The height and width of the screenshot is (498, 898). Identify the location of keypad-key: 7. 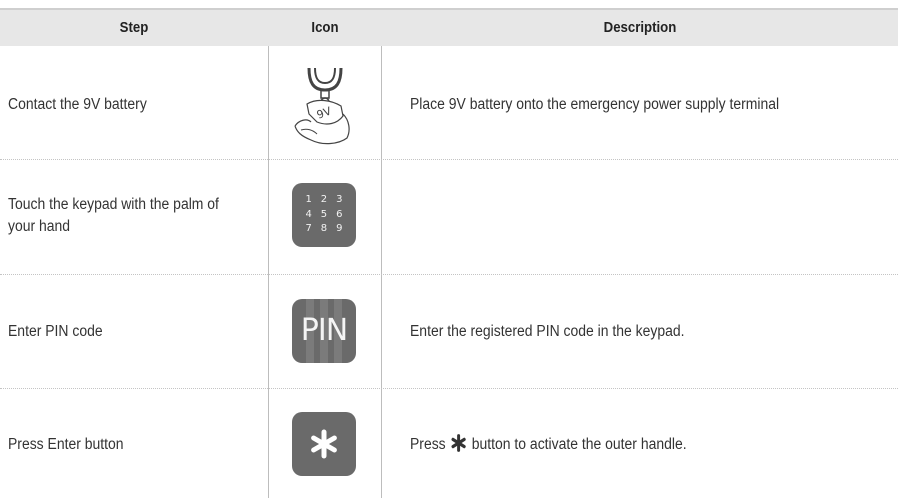
(308, 229).